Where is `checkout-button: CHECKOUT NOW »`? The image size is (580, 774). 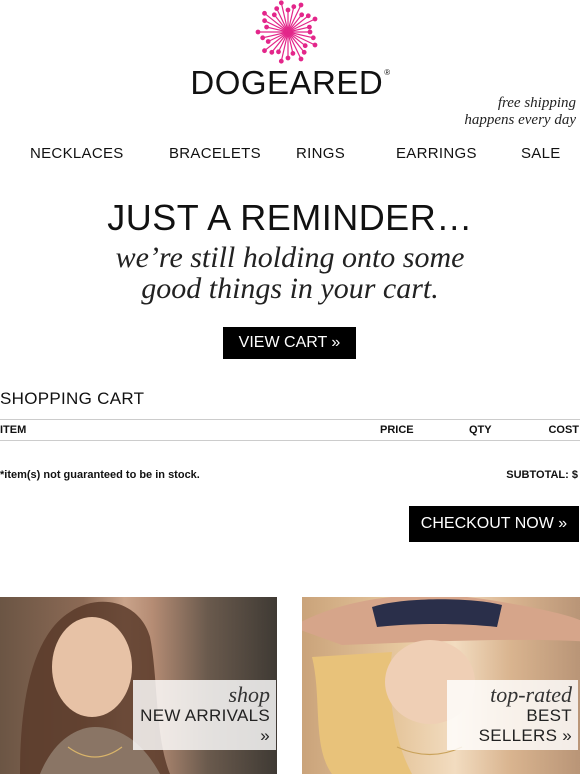 checkout-button: CHECKOUT NOW » is located at coordinates (494, 524).